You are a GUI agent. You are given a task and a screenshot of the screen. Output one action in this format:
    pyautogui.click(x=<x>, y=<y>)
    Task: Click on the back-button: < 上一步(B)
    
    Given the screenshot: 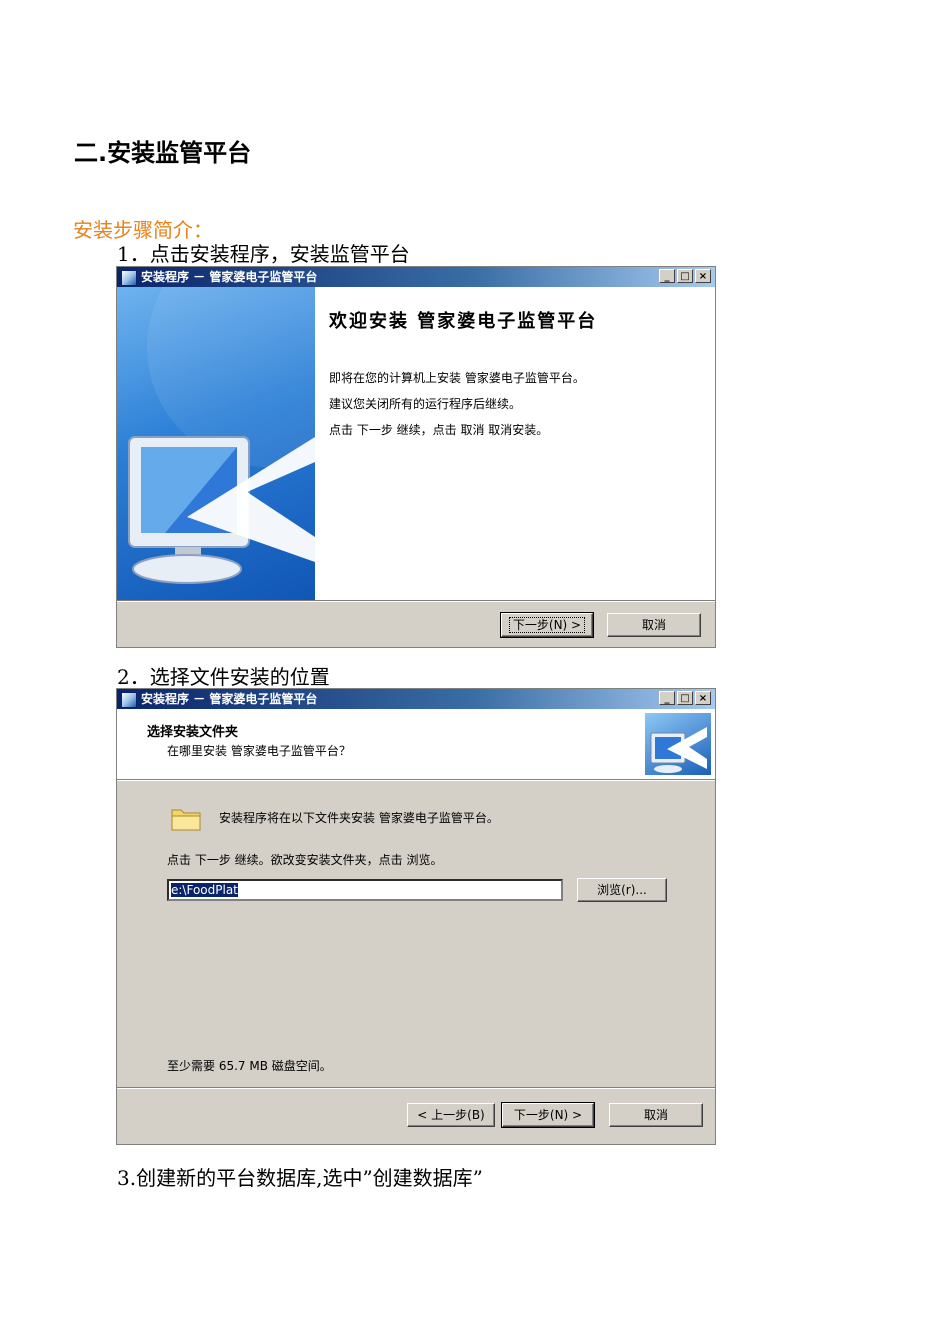 What is the action you would take?
    pyautogui.click(x=451, y=1115)
    